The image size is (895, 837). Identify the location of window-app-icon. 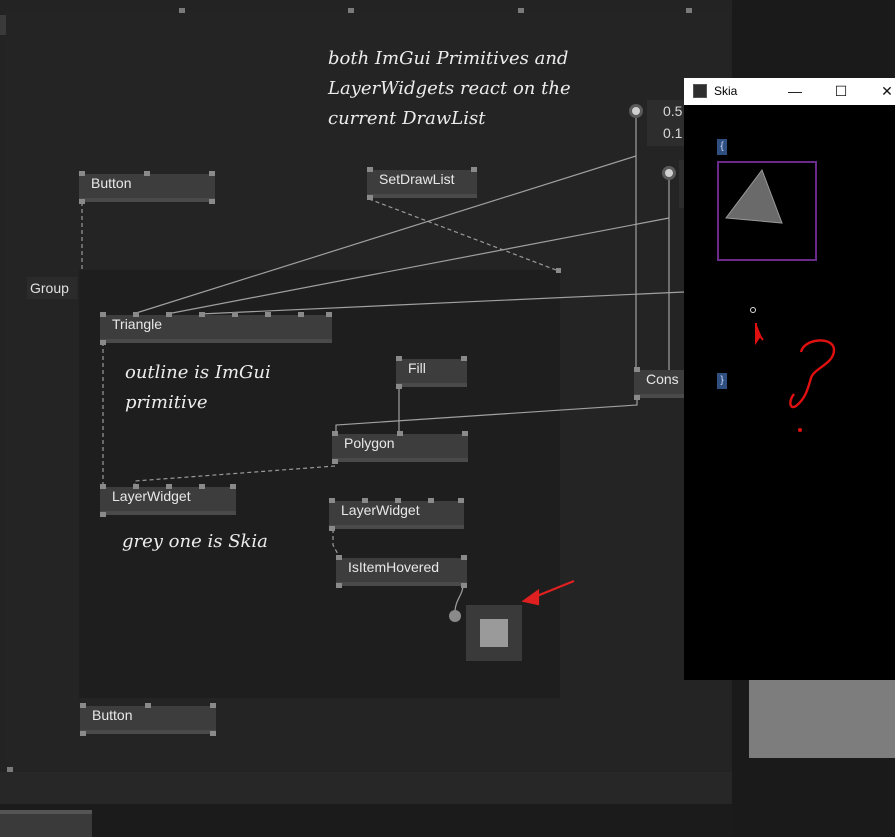
(700, 91).